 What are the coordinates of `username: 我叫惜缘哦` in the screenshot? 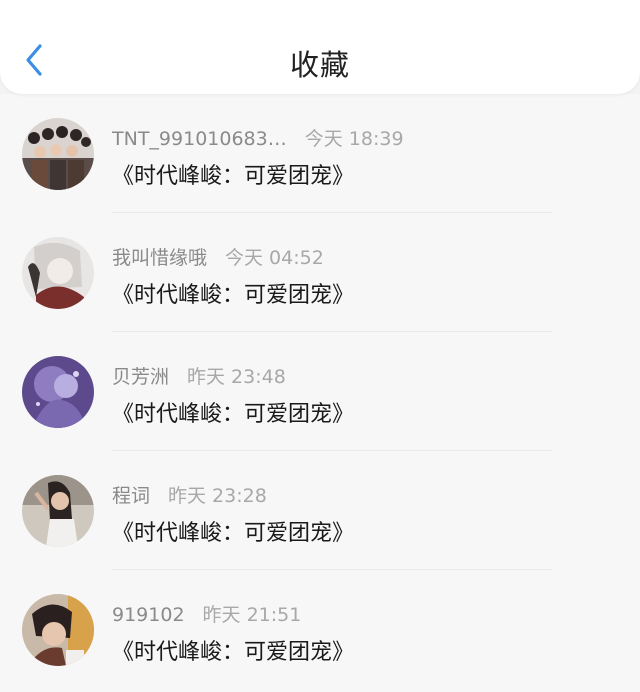 It's located at (159, 258).